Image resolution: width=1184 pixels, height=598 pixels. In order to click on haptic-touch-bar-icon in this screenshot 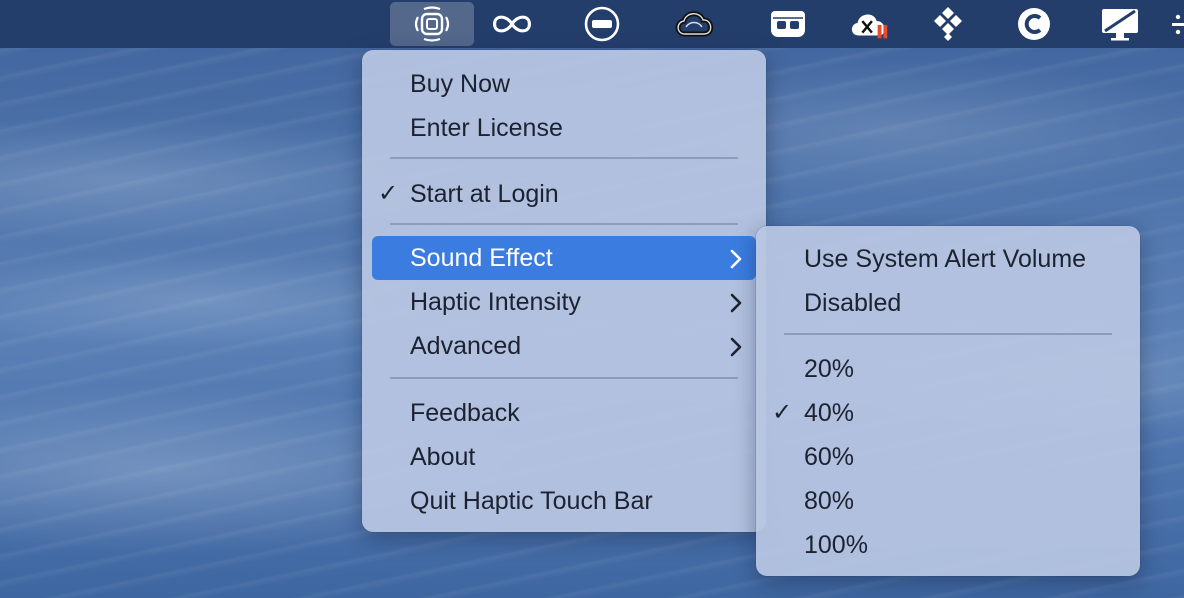, I will do `click(432, 24)`.